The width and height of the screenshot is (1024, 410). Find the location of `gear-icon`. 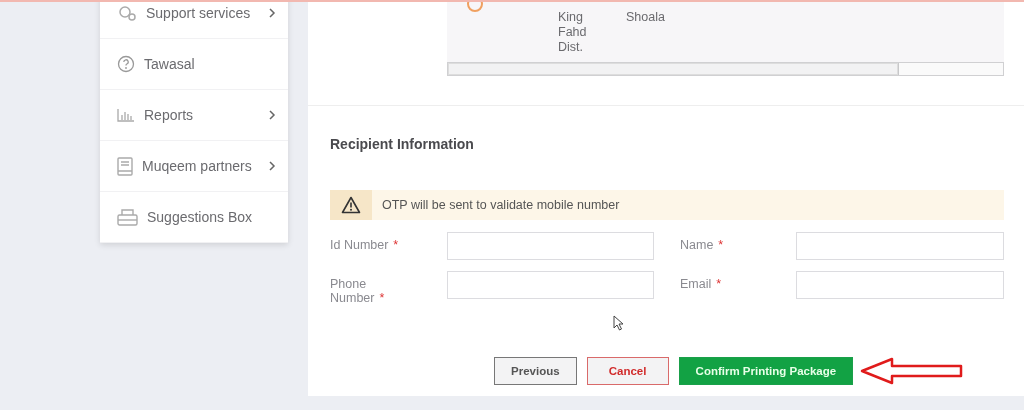

gear-icon is located at coordinates (127, 13).